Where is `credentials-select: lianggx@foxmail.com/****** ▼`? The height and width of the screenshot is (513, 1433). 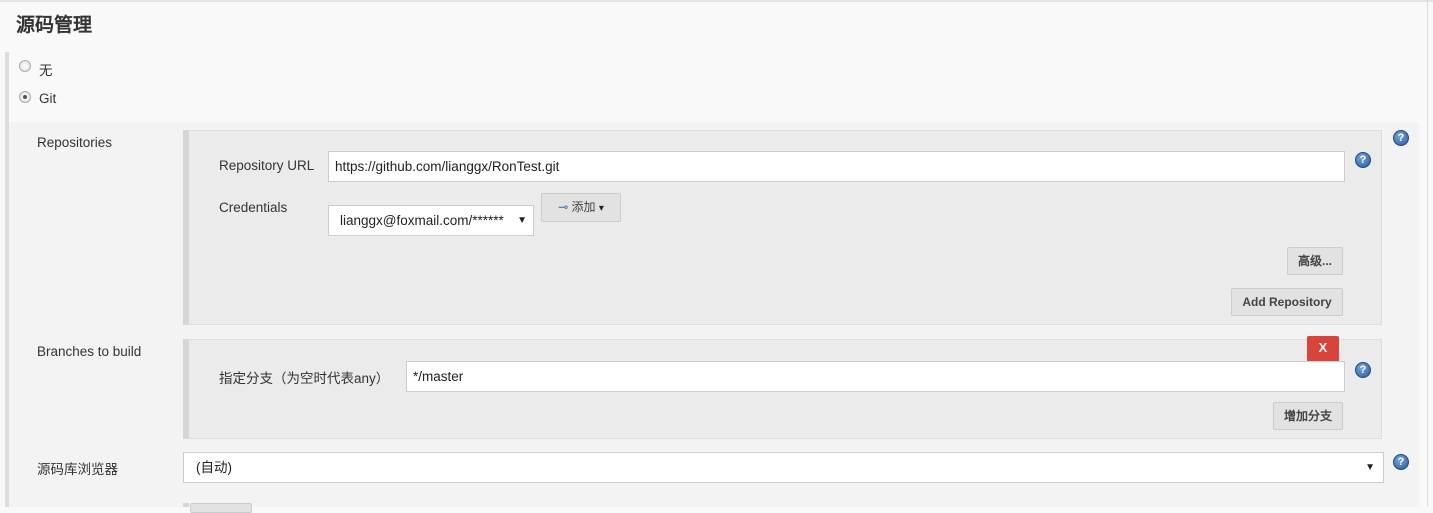
credentials-select: lianggx@foxmail.com/****** ▼ is located at coordinates (431, 220).